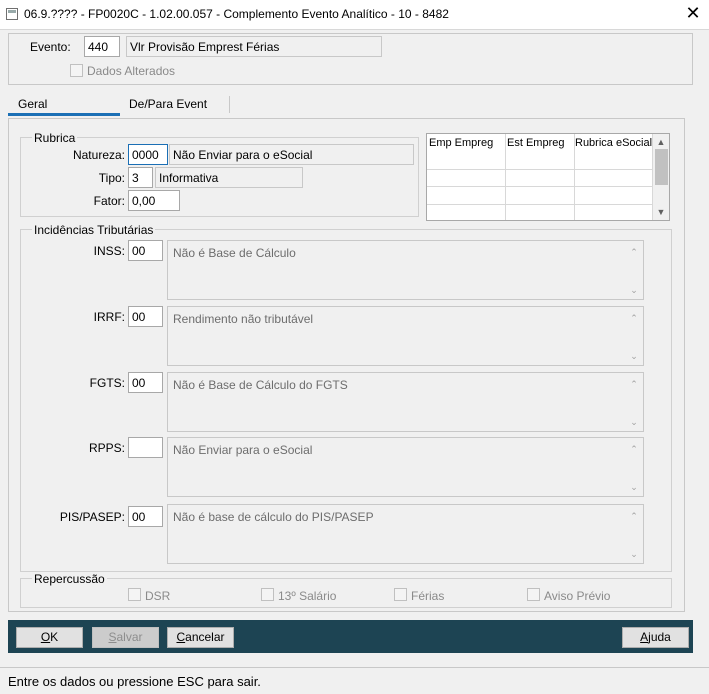  I want to click on tipo-desc-field: Informativa, so click(229, 177).